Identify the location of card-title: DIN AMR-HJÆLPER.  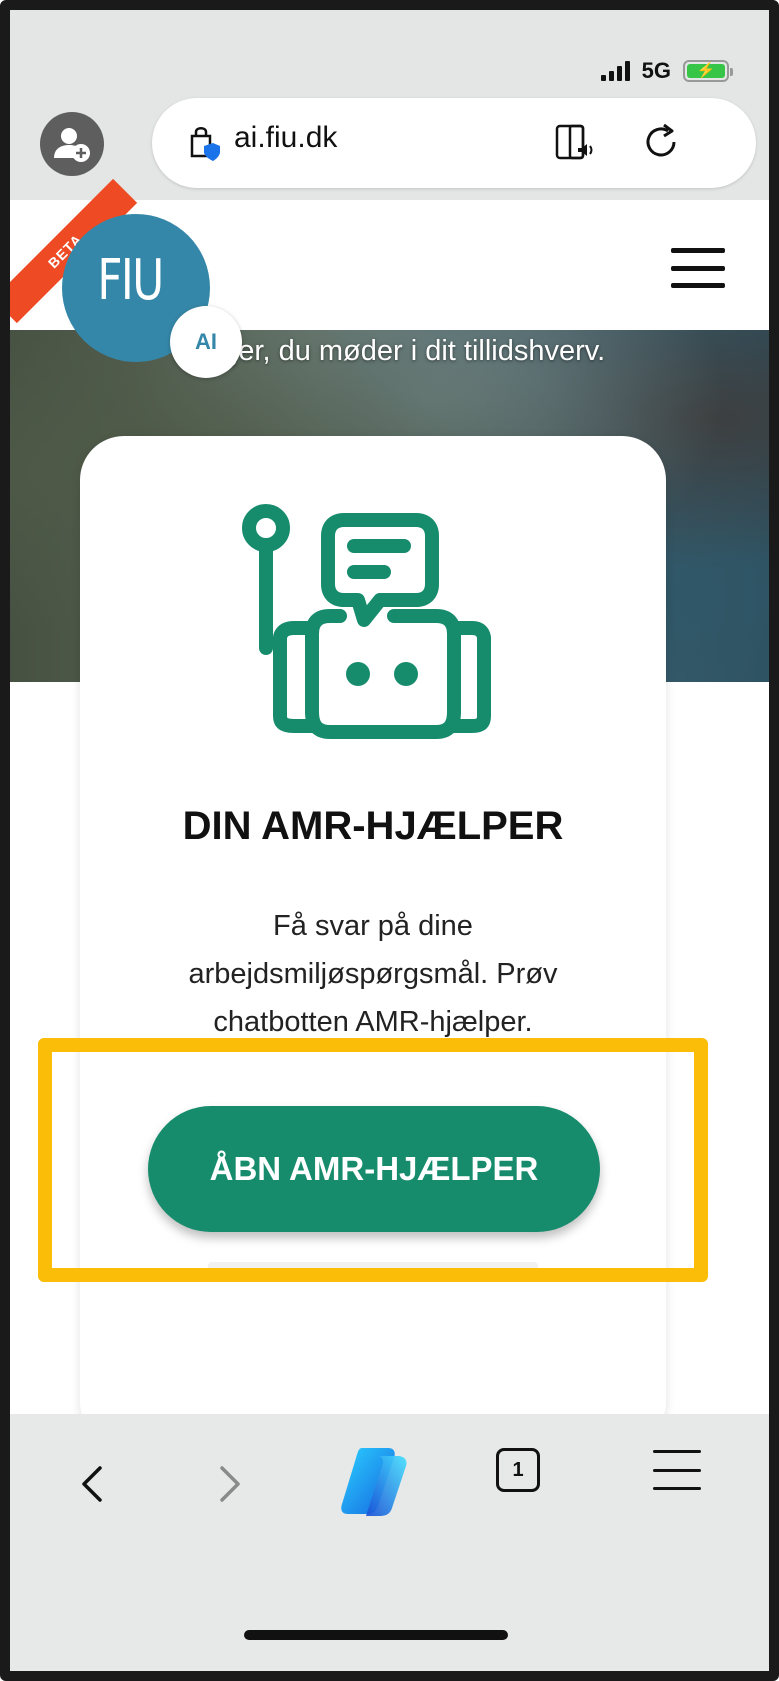
(373, 826).